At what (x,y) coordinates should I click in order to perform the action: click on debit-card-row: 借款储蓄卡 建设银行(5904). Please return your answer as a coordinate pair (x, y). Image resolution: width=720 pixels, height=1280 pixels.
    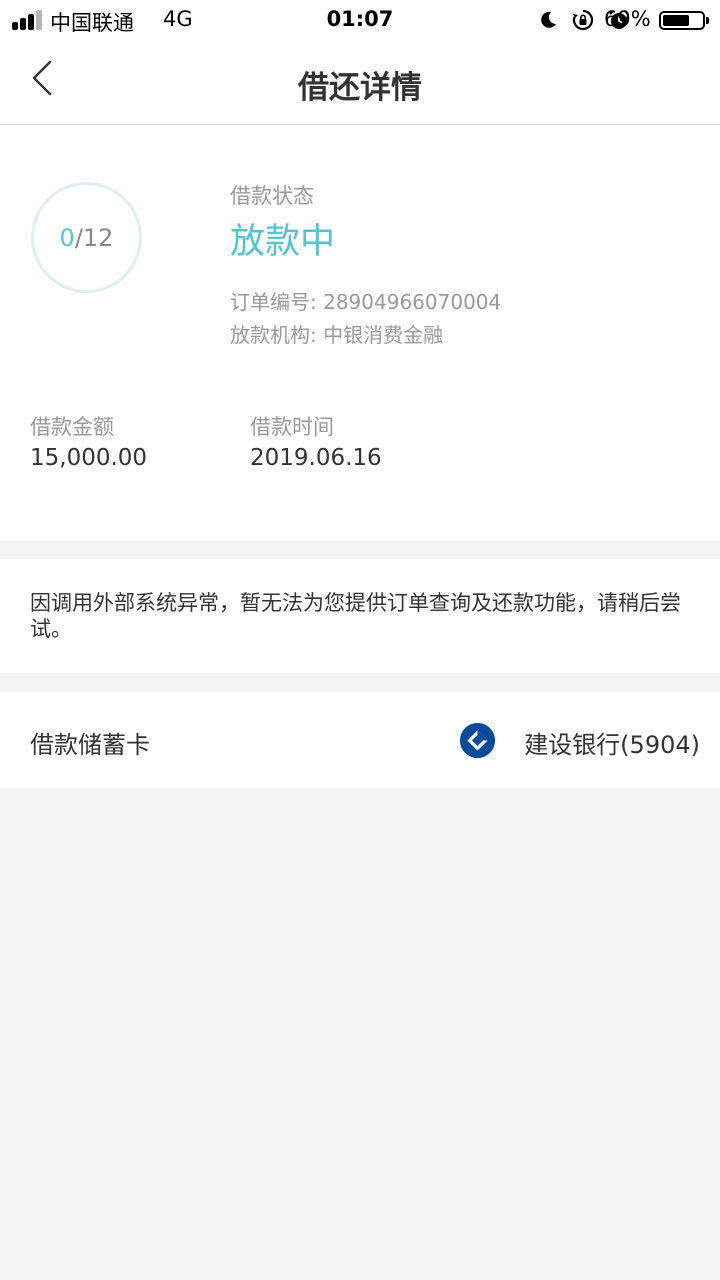
    Looking at the image, I should click on (360, 740).